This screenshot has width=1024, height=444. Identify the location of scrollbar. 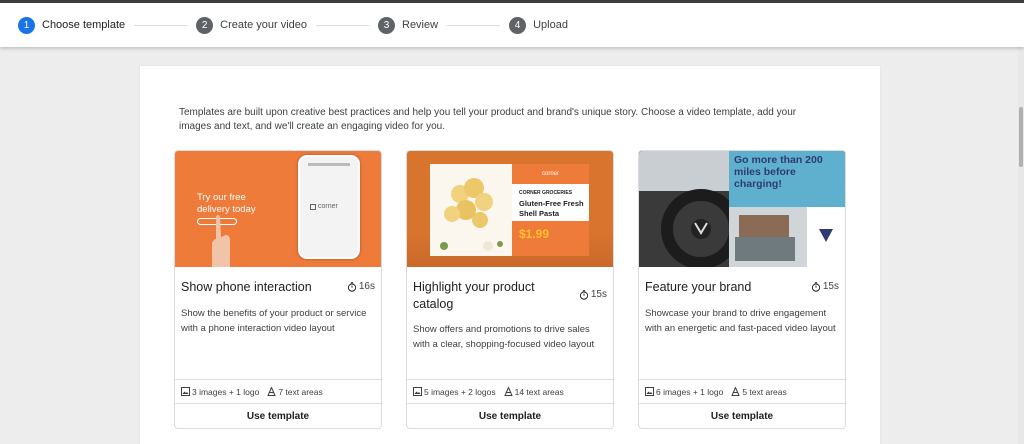
(1021, 245).